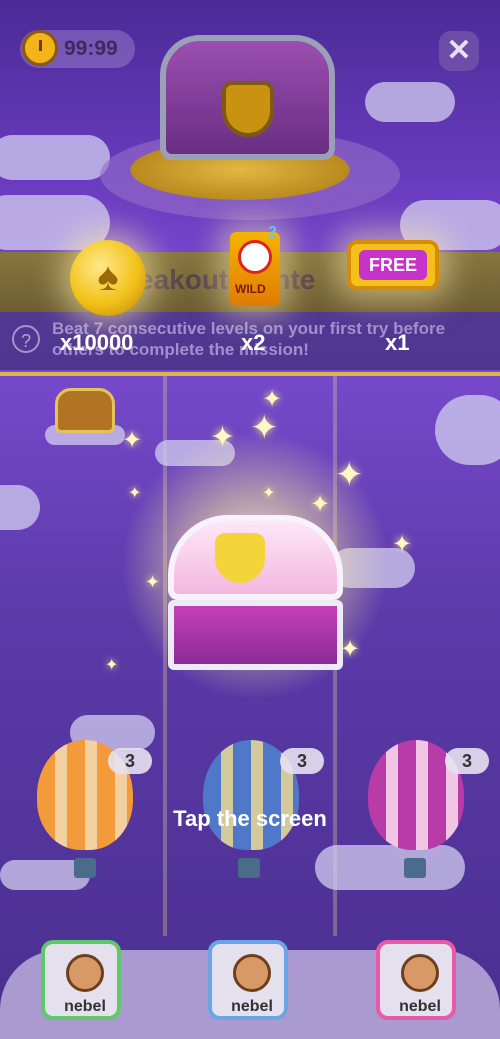  I want to click on stopwatch-icon, so click(40, 48).